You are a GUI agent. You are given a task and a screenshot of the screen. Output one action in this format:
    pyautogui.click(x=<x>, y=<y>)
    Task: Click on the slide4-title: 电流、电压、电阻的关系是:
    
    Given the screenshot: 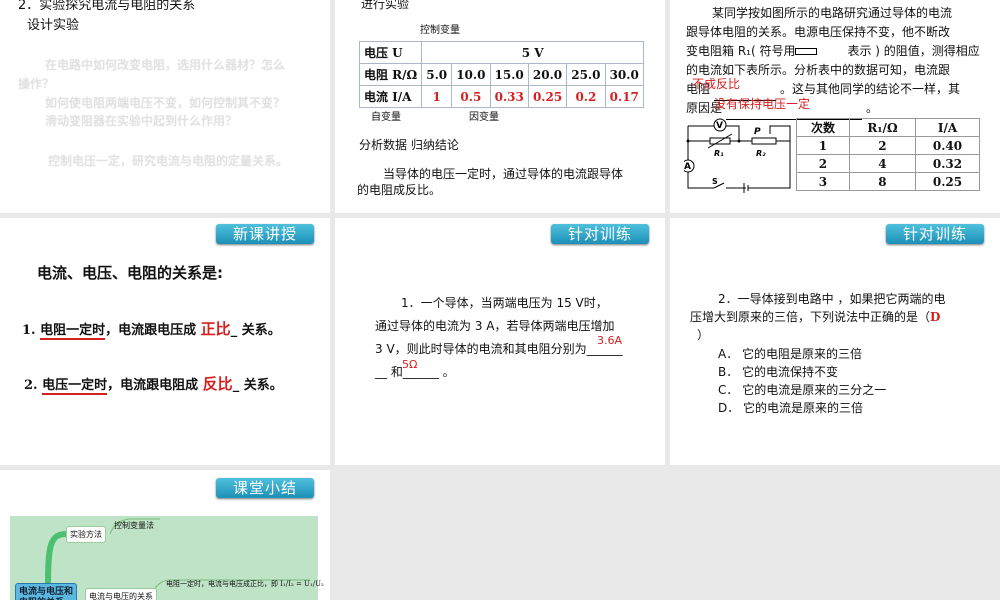 What is the action you would take?
    pyautogui.click(x=130, y=273)
    